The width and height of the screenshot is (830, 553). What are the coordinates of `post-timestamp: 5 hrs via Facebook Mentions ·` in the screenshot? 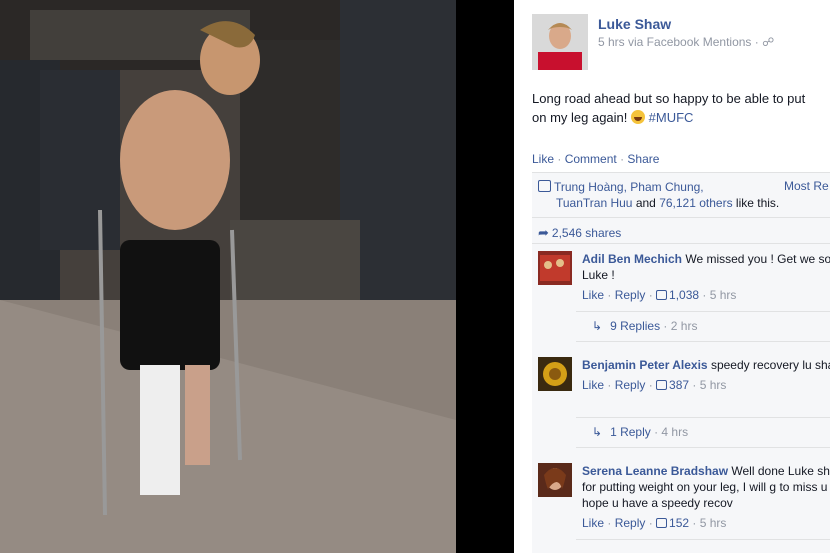 It's located at (678, 42).